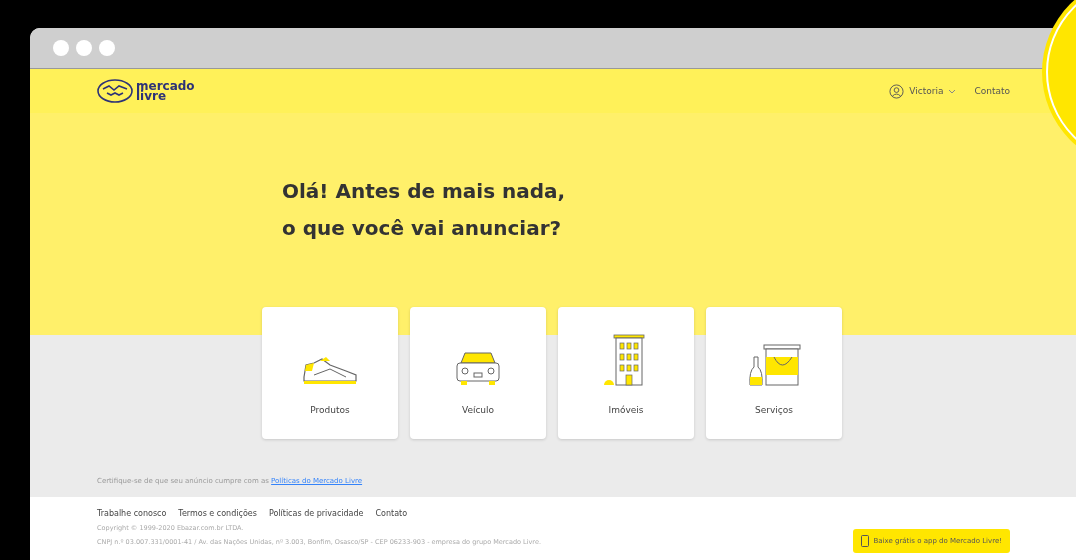 The height and width of the screenshot is (560, 1076). Describe the element at coordinates (217, 513) in the screenshot. I see `footer-link: Termos e condições` at that location.